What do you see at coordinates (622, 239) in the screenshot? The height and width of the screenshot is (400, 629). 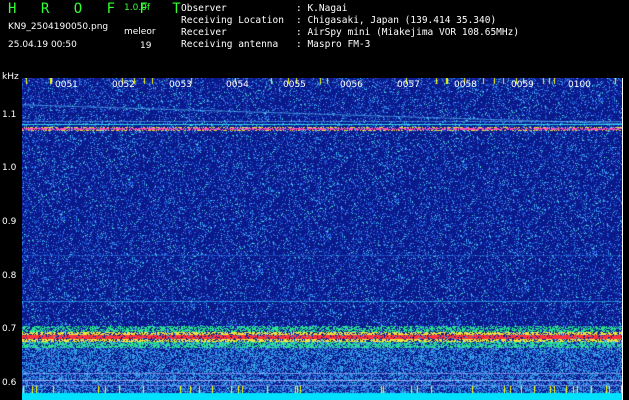 I see `plot-right-border` at bounding box center [622, 239].